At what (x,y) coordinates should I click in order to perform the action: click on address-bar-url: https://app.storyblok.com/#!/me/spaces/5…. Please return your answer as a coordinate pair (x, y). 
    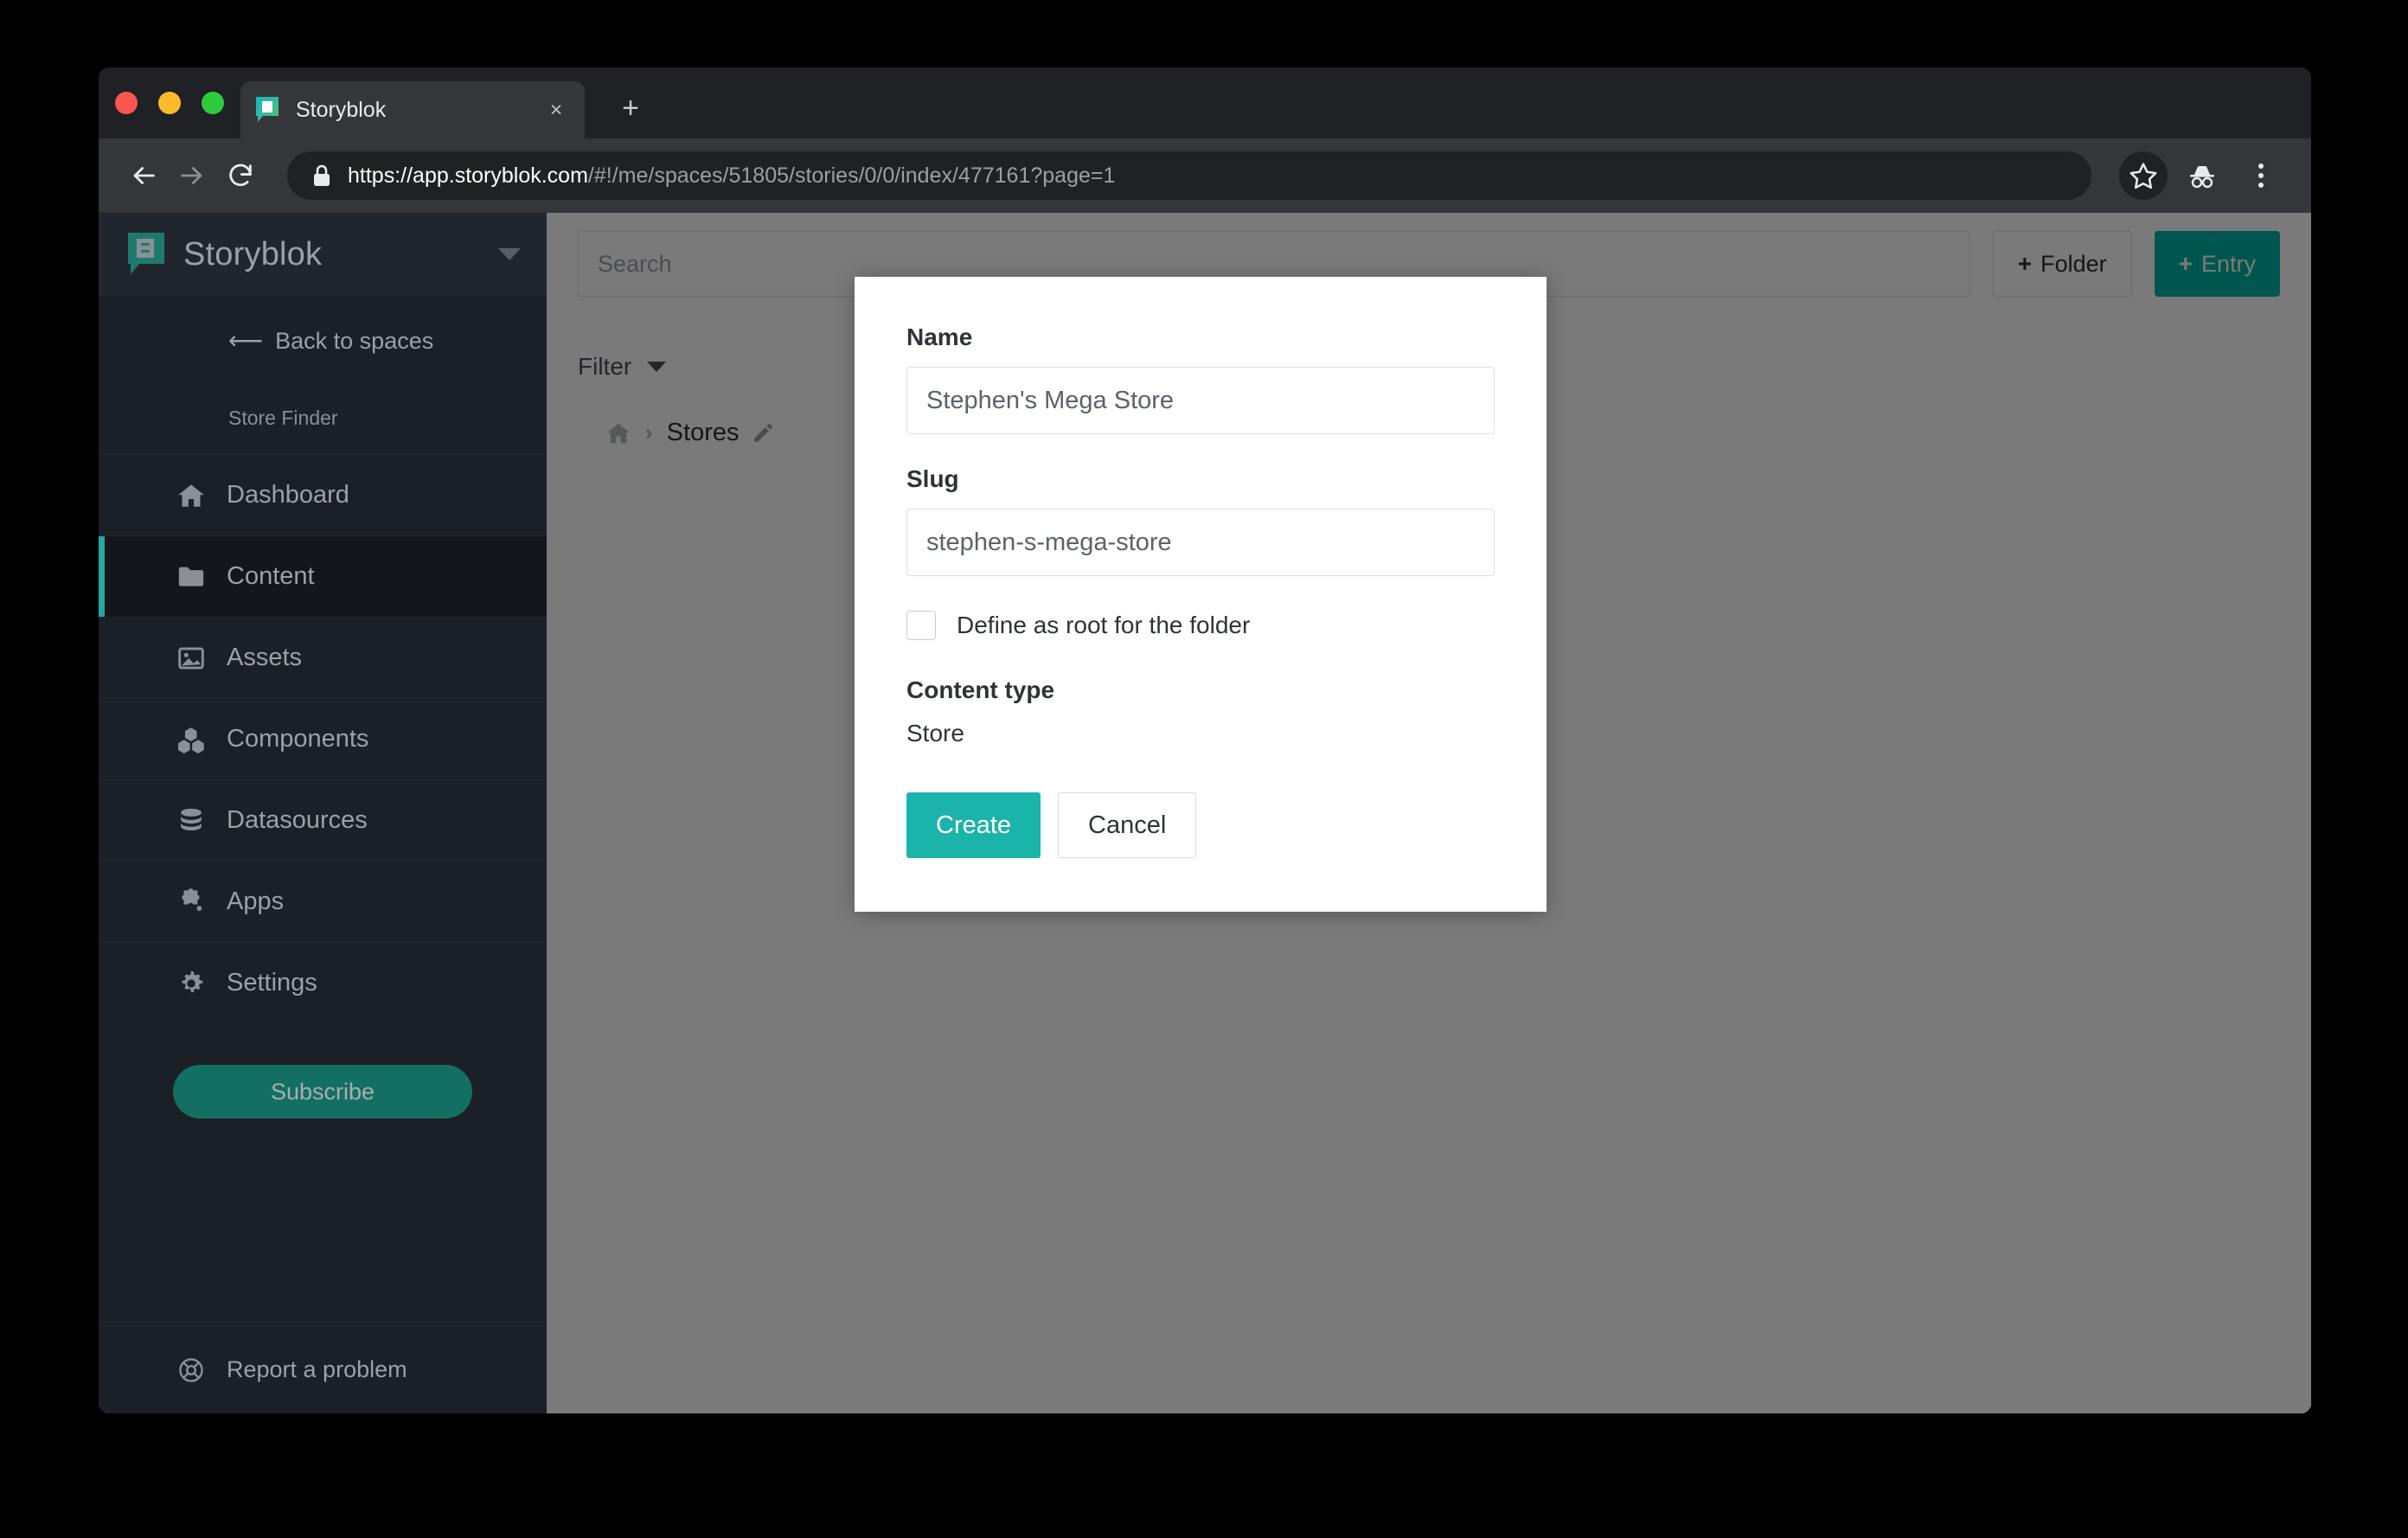
    Looking at the image, I should click on (731, 176).